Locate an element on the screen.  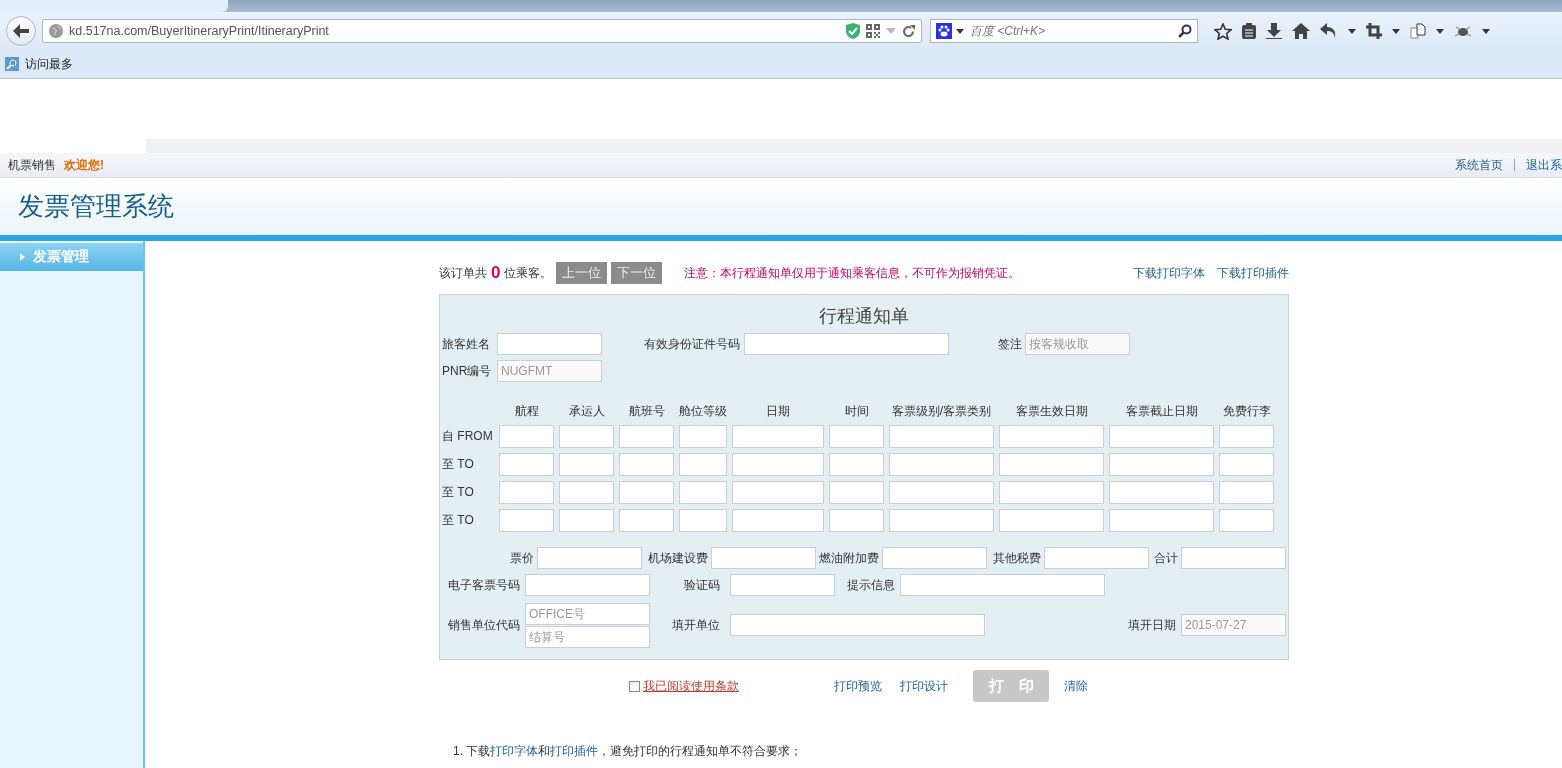
hint-field is located at coordinates (1002, 585).